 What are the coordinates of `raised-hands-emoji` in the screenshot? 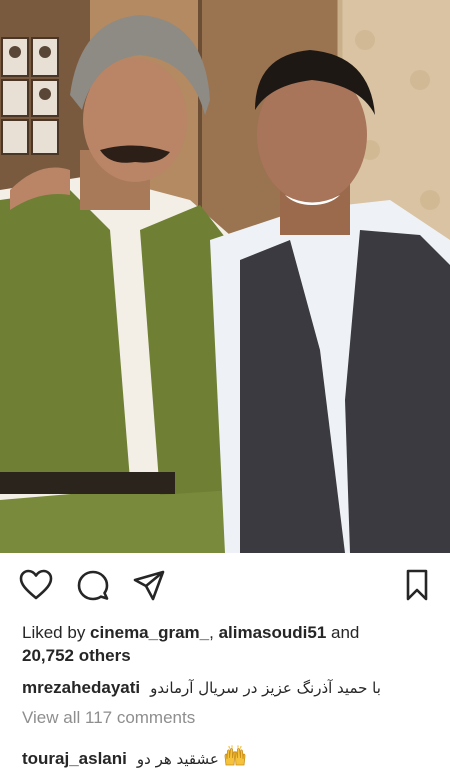 It's located at (235, 759).